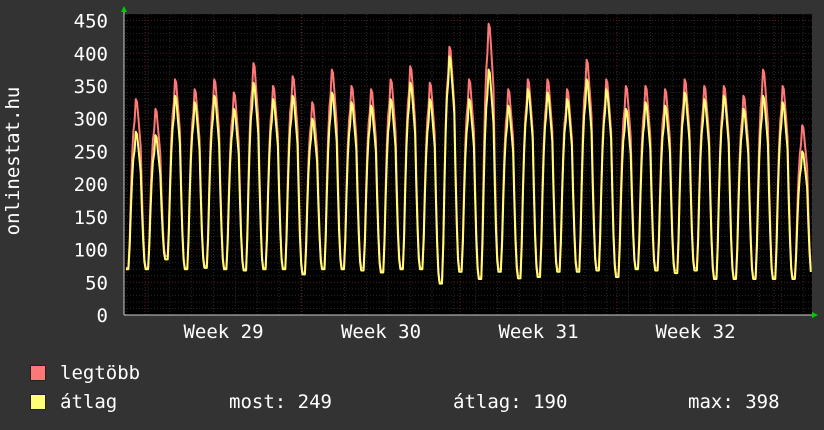 The height and width of the screenshot is (430, 824). What do you see at coordinates (91, 54) in the screenshot?
I see `y-tick-label: 400` at bounding box center [91, 54].